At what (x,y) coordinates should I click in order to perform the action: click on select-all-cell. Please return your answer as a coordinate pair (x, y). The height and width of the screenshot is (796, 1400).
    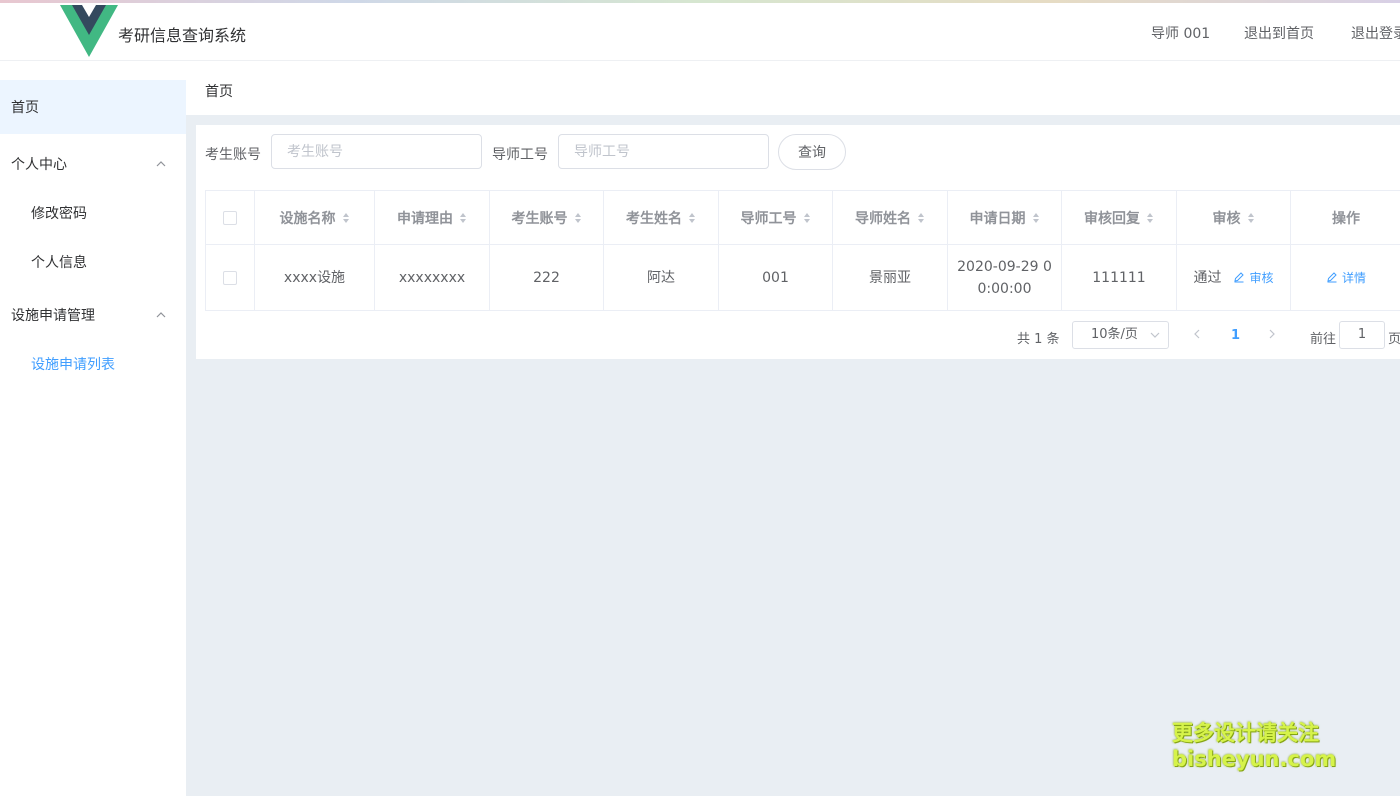
    Looking at the image, I should click on (230, 218).